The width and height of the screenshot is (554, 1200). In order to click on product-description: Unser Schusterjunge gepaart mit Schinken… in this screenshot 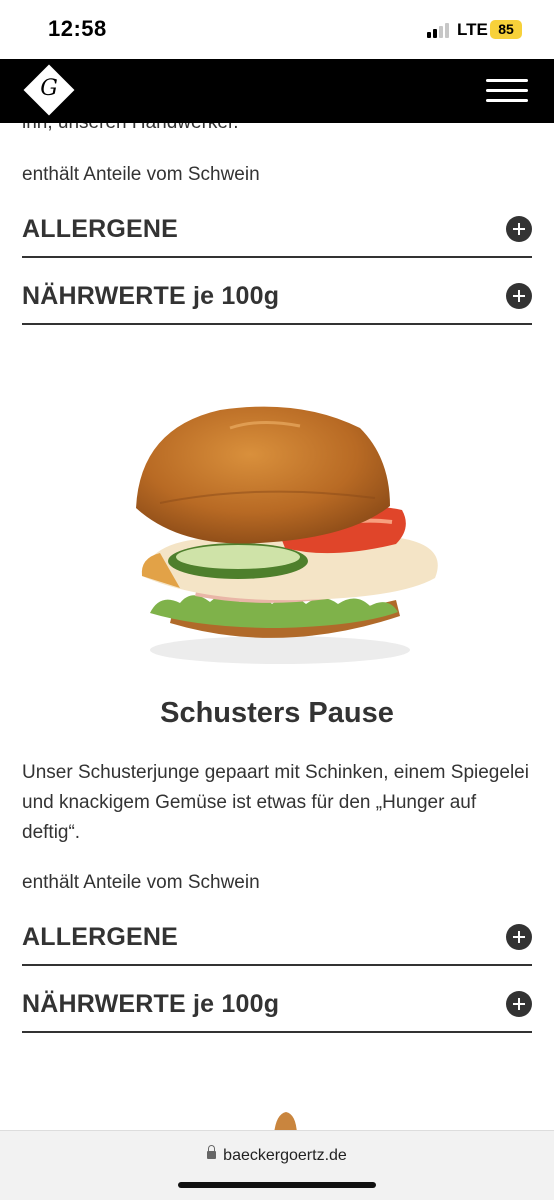, I will do `click(275, 802)`.